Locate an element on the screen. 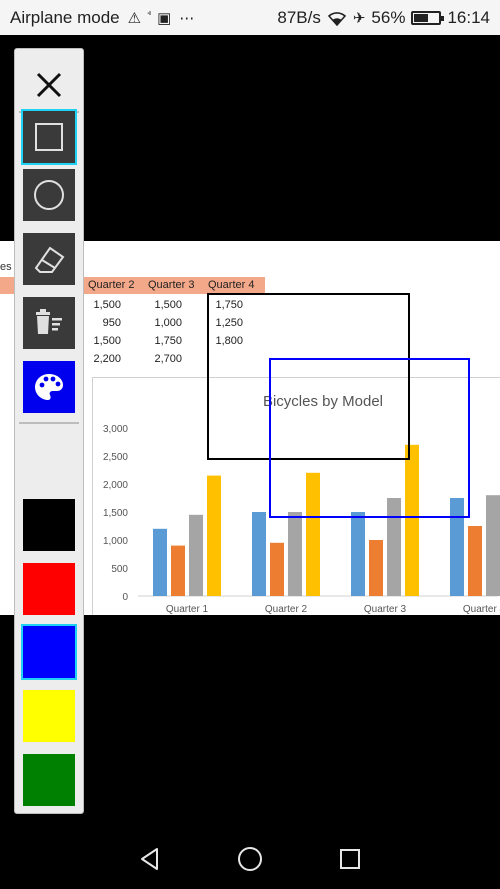  warning-icon: ⚠ is located at coordinates (134, 18).